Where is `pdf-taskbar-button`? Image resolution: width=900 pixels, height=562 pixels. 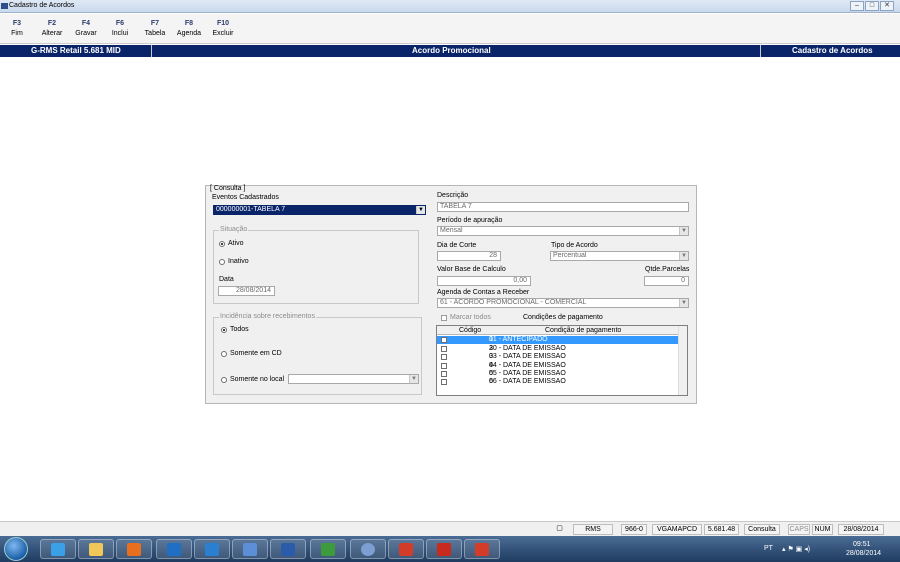
pdf-taskbar-button is located at coordinates (444, 549).